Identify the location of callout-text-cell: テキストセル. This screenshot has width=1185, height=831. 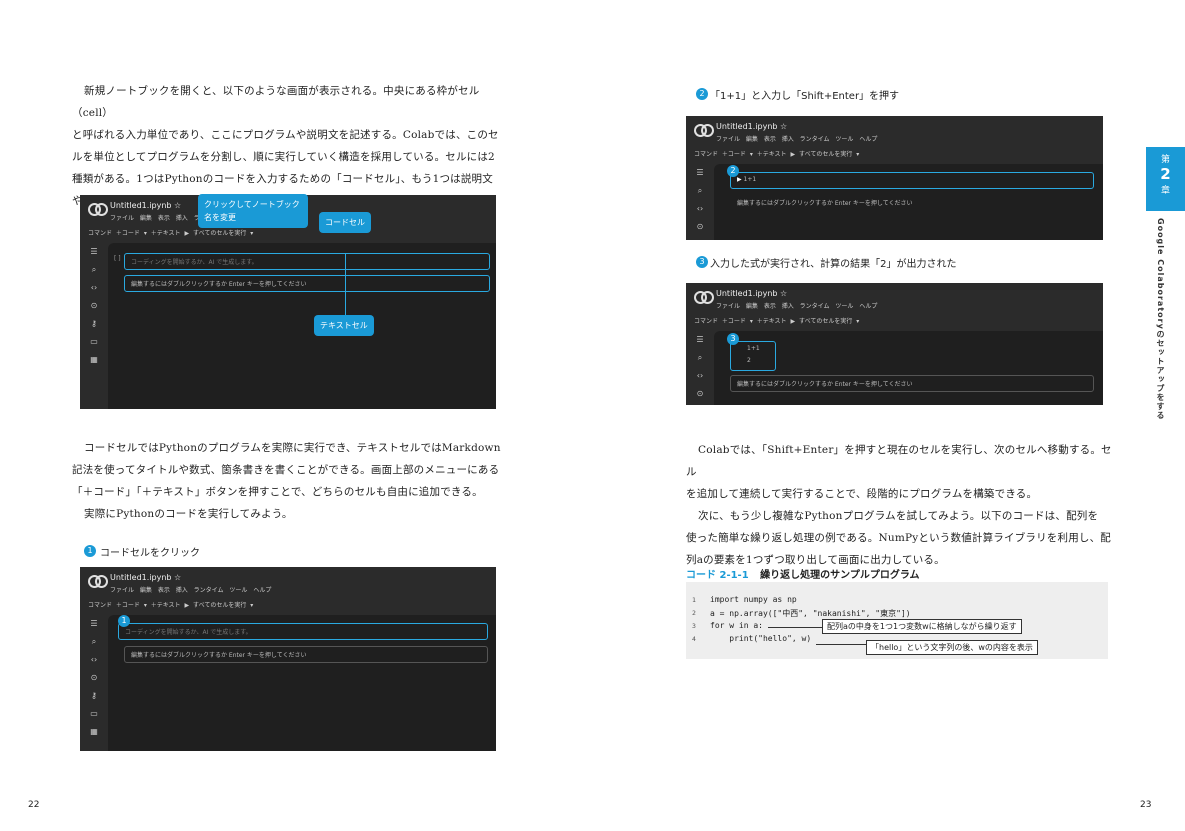
(344, 325).